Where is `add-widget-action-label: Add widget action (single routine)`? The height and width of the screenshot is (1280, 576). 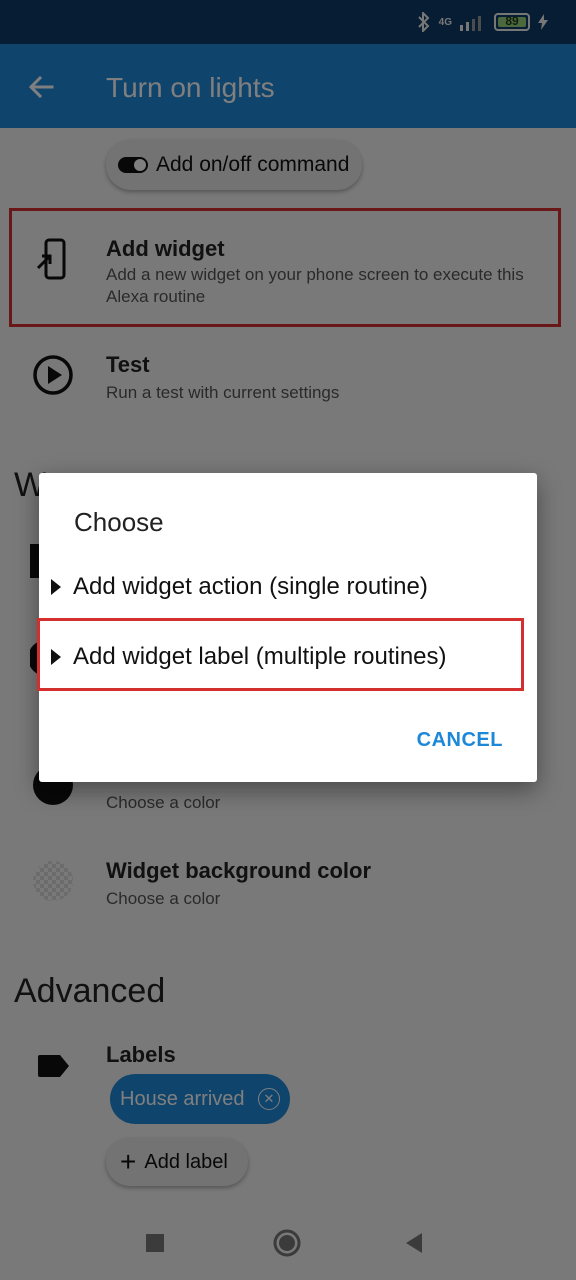 add-widget-action-label: Add widget action (single routine) is located at coordinates (250, 586).